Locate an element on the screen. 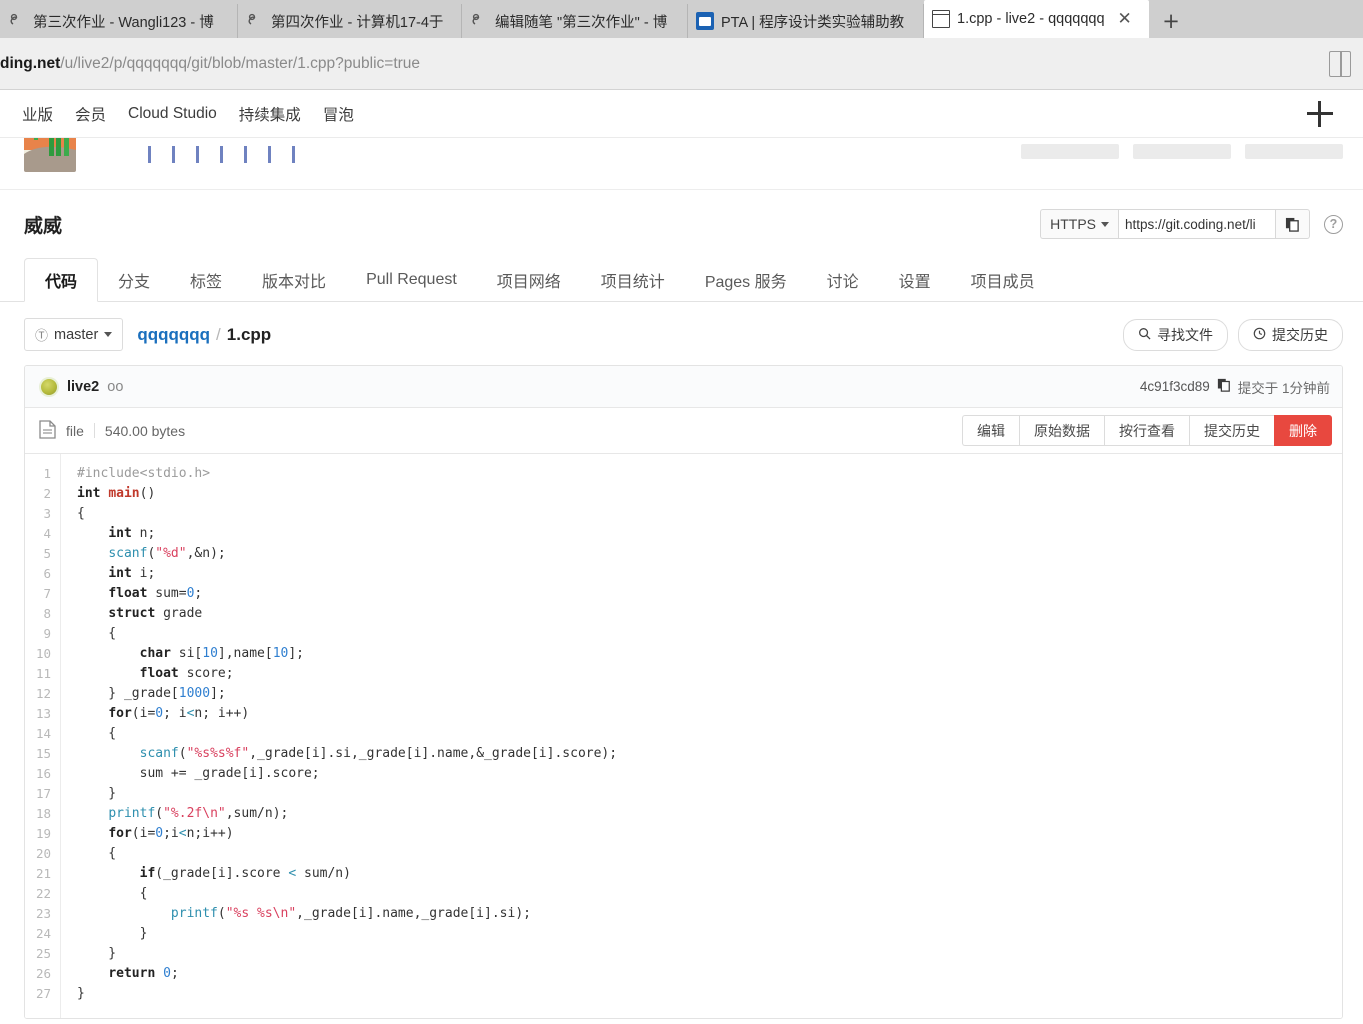  commit-time: 提交于 1分钟前 is located at coordinates (1283, 388).